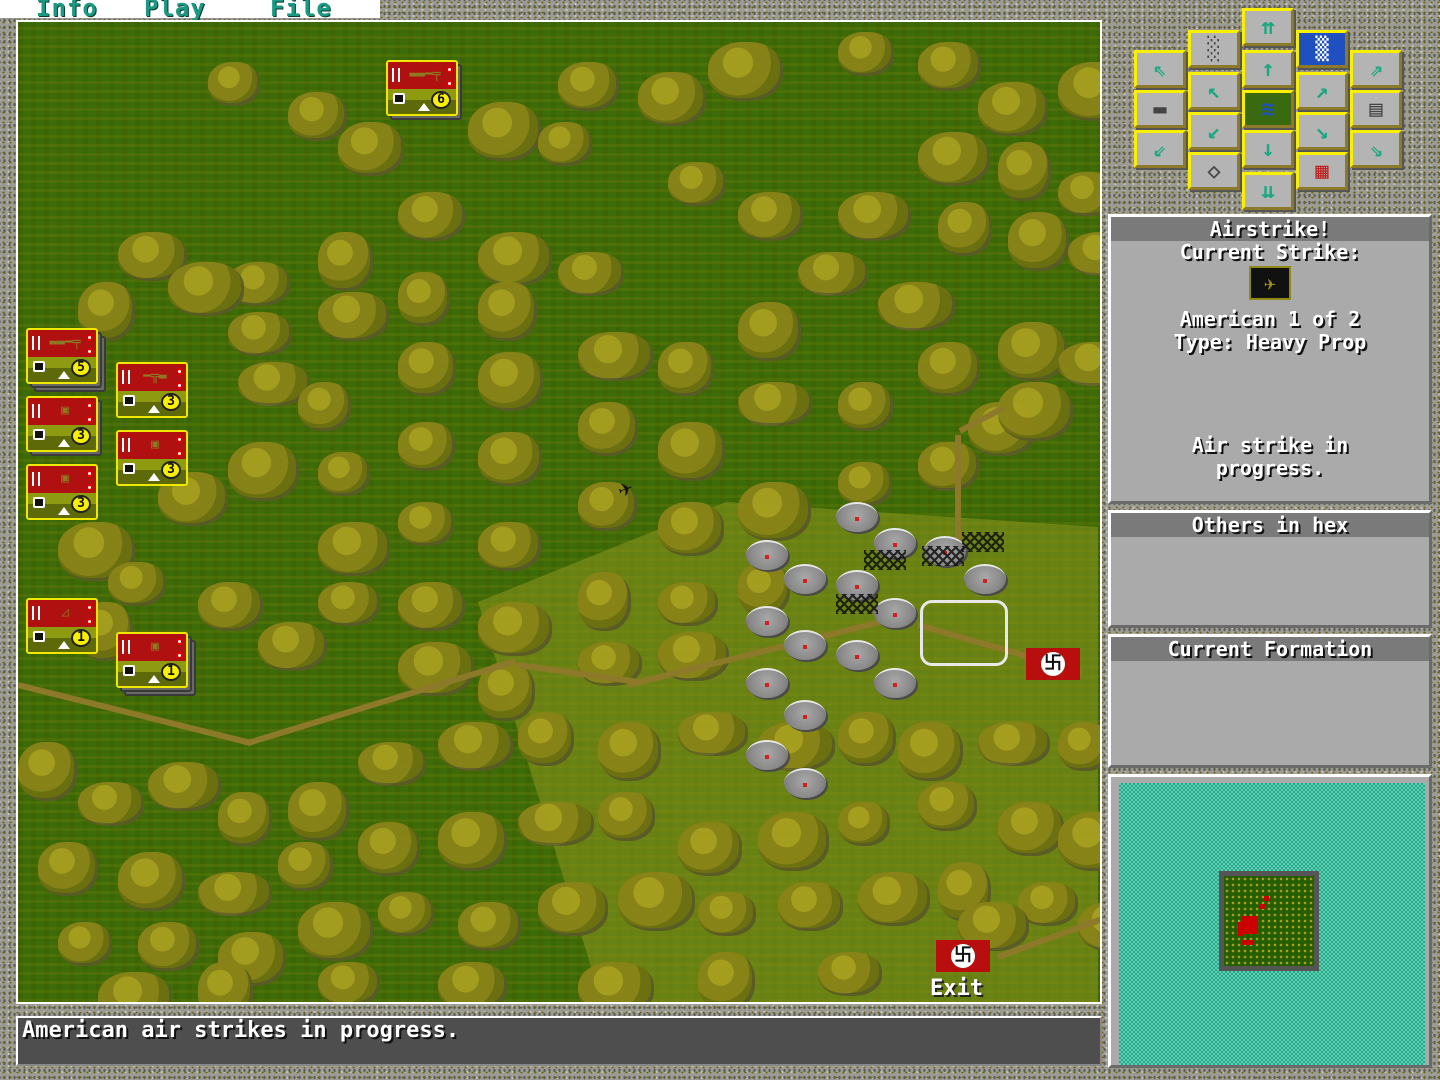 The height and width of the screenshot is (1080, 1440). What do you see at coordinates (1376, 149) in the screenshot?
I see `scroll-down-right-fast-button: ⇘` at bounding box center [1376, 149].